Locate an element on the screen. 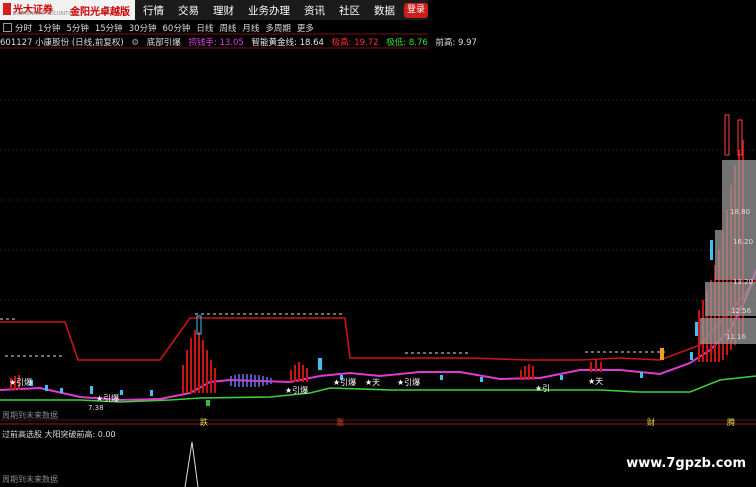 The height and width of the screenshot is (487, 756). price-label: 11.16 is located at coordinates (736, 337).